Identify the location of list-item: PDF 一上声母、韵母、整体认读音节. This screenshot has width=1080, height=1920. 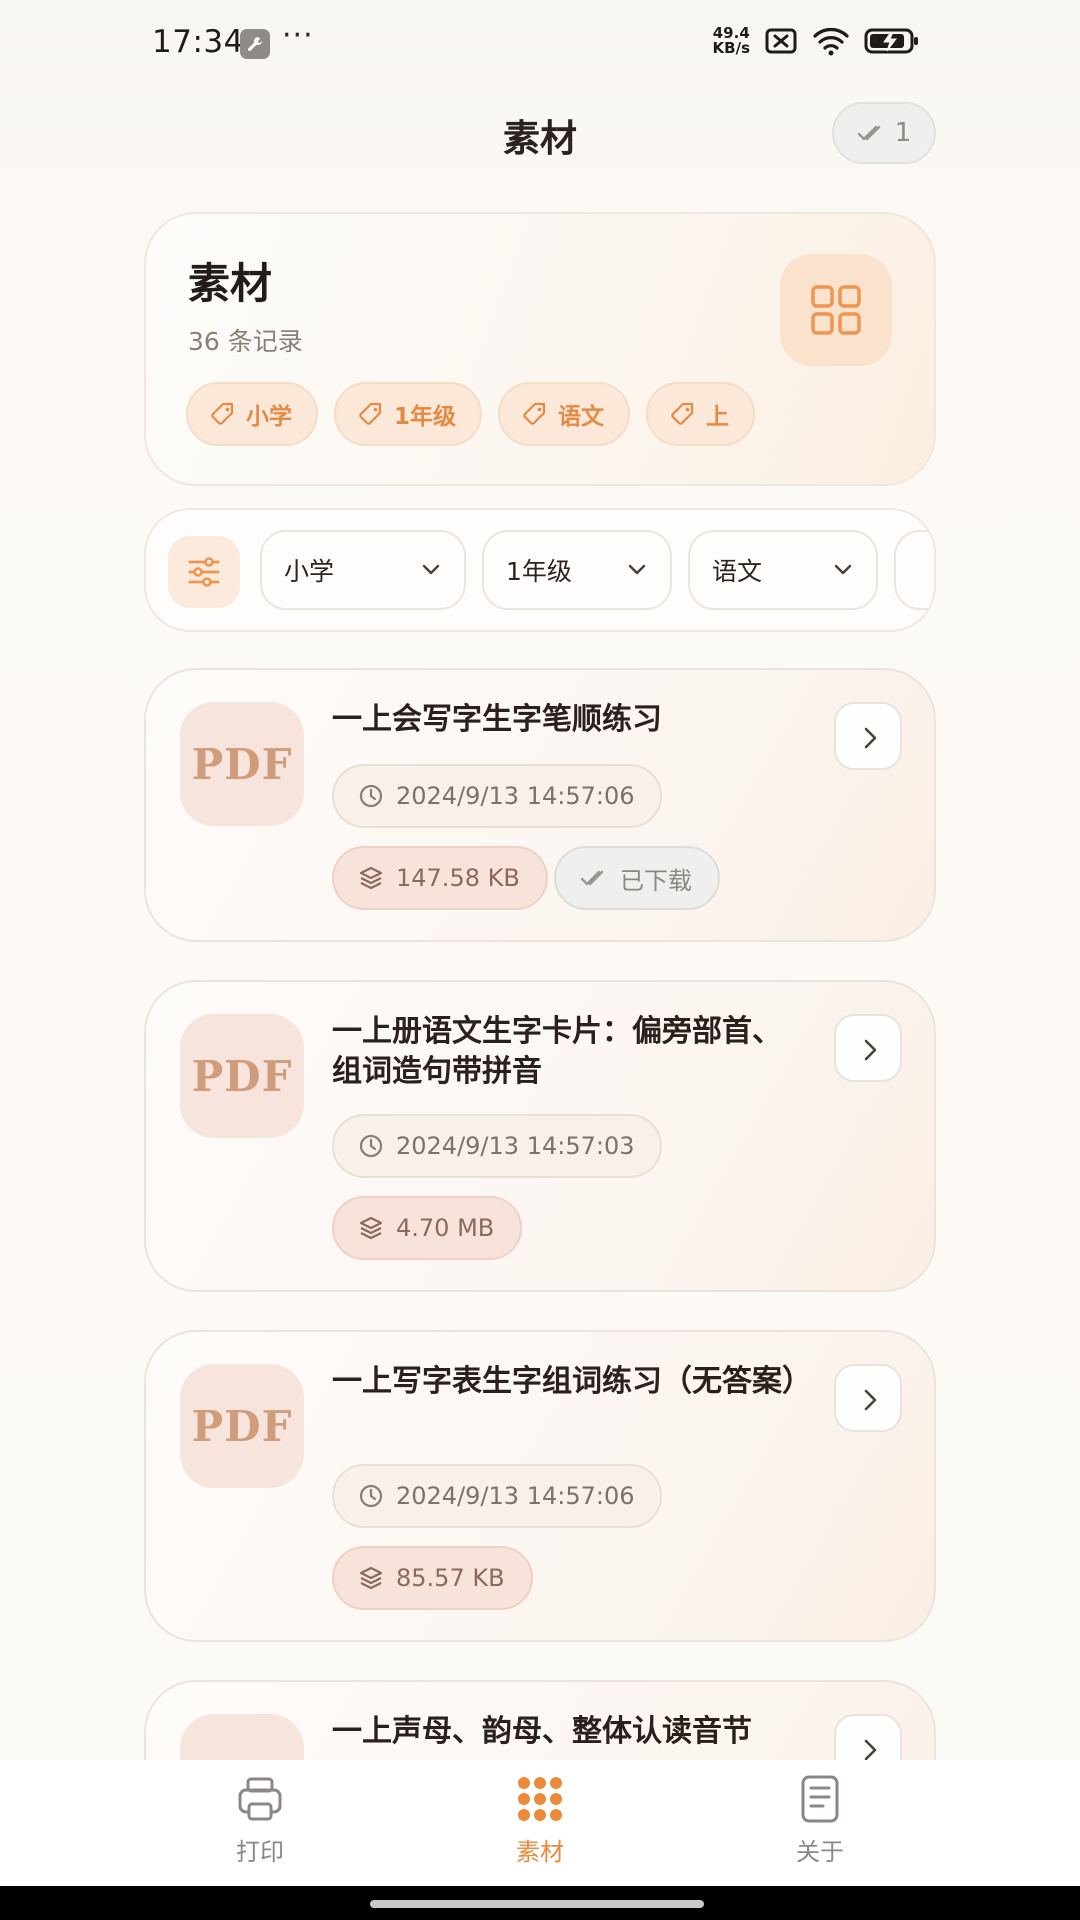
(540, 1720).